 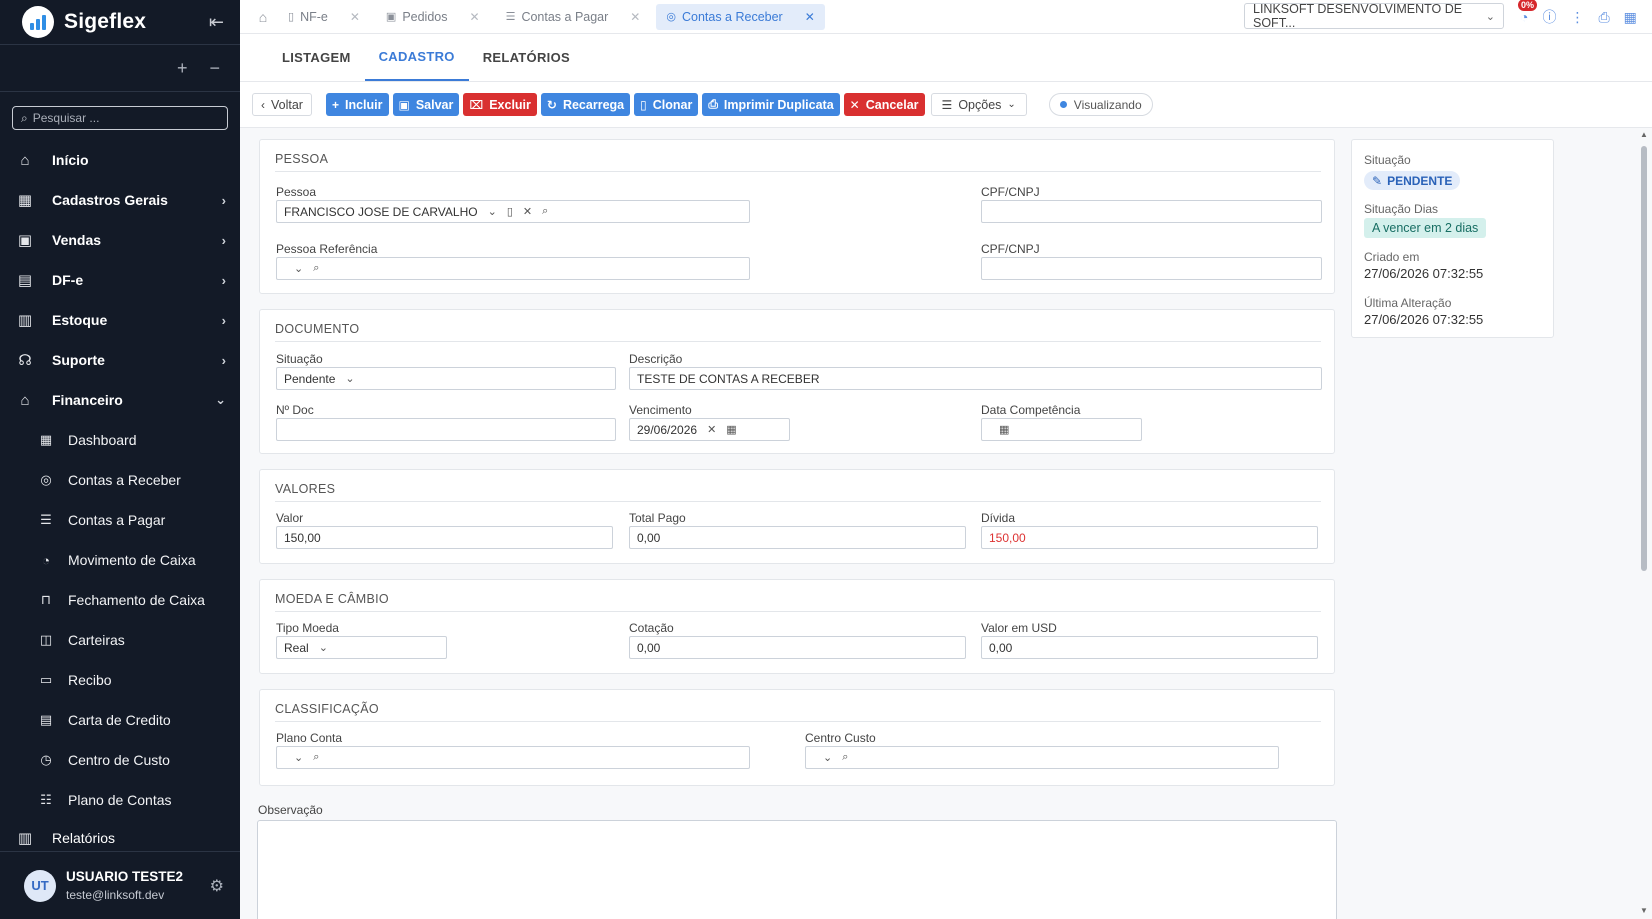 What do you see at coordinates (263, 104) in the screenshot?
I see `chevron-left-icon: ‹` at bounding box center [263, 104].